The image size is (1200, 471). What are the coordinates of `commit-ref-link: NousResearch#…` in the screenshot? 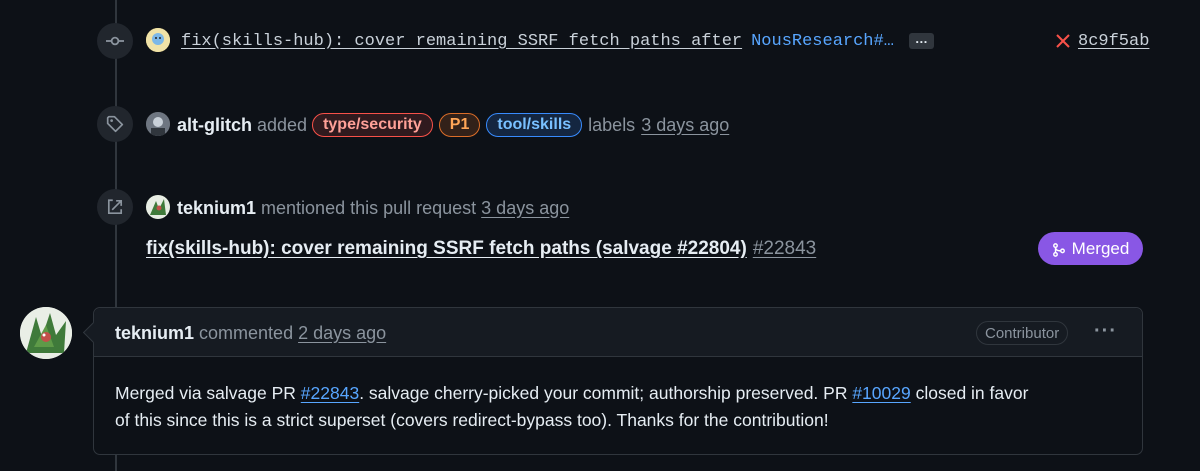 It's located at (822, 41).